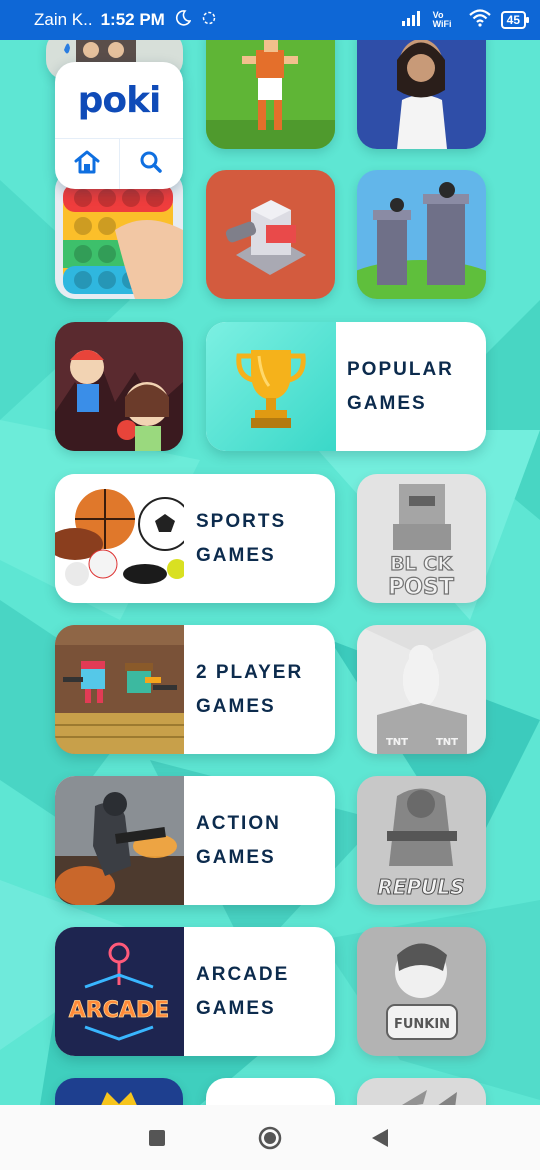 This screenshot has height=1170, width=540. I want to click on game-thumbnail-repuls: REPULS, so click(421, 840).